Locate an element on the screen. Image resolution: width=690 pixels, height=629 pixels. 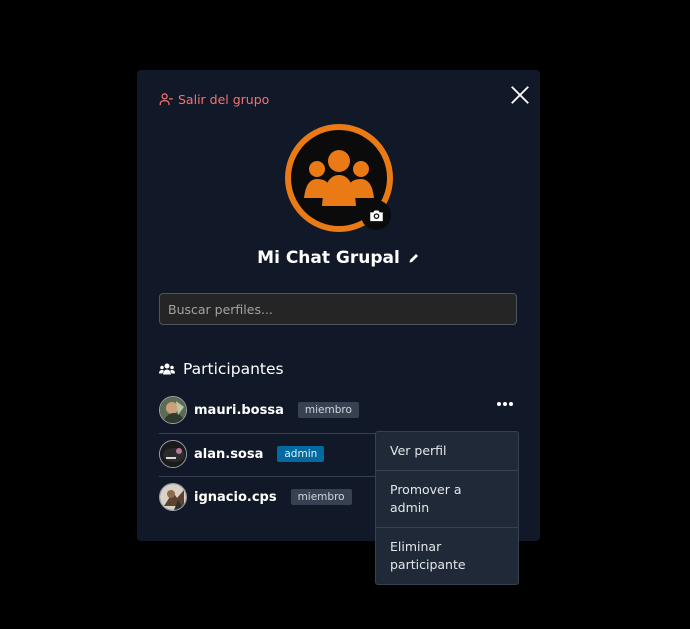
menu-item-promote-admin: Promover a admin is located at coordinates (447, 498).